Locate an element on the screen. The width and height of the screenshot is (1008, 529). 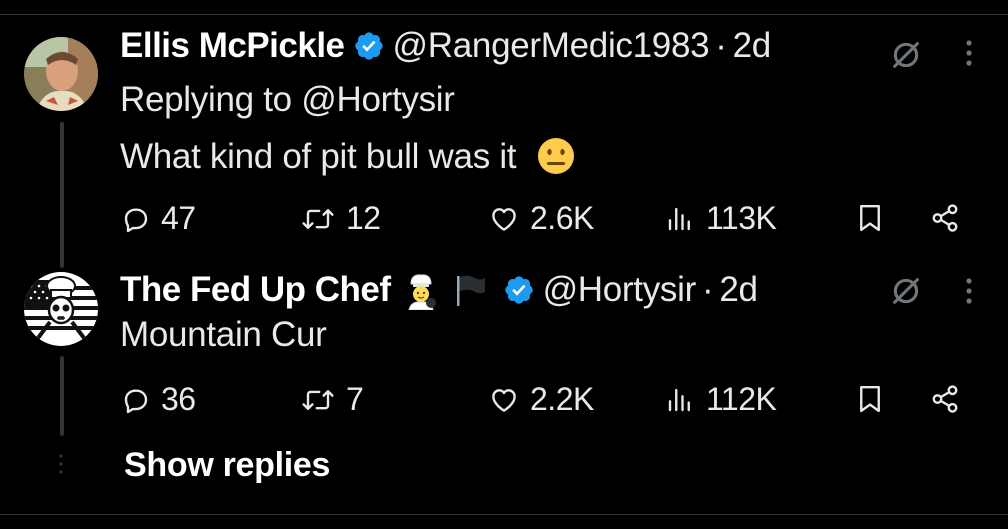
views-button: 113K is located at coordinates (720, 218).